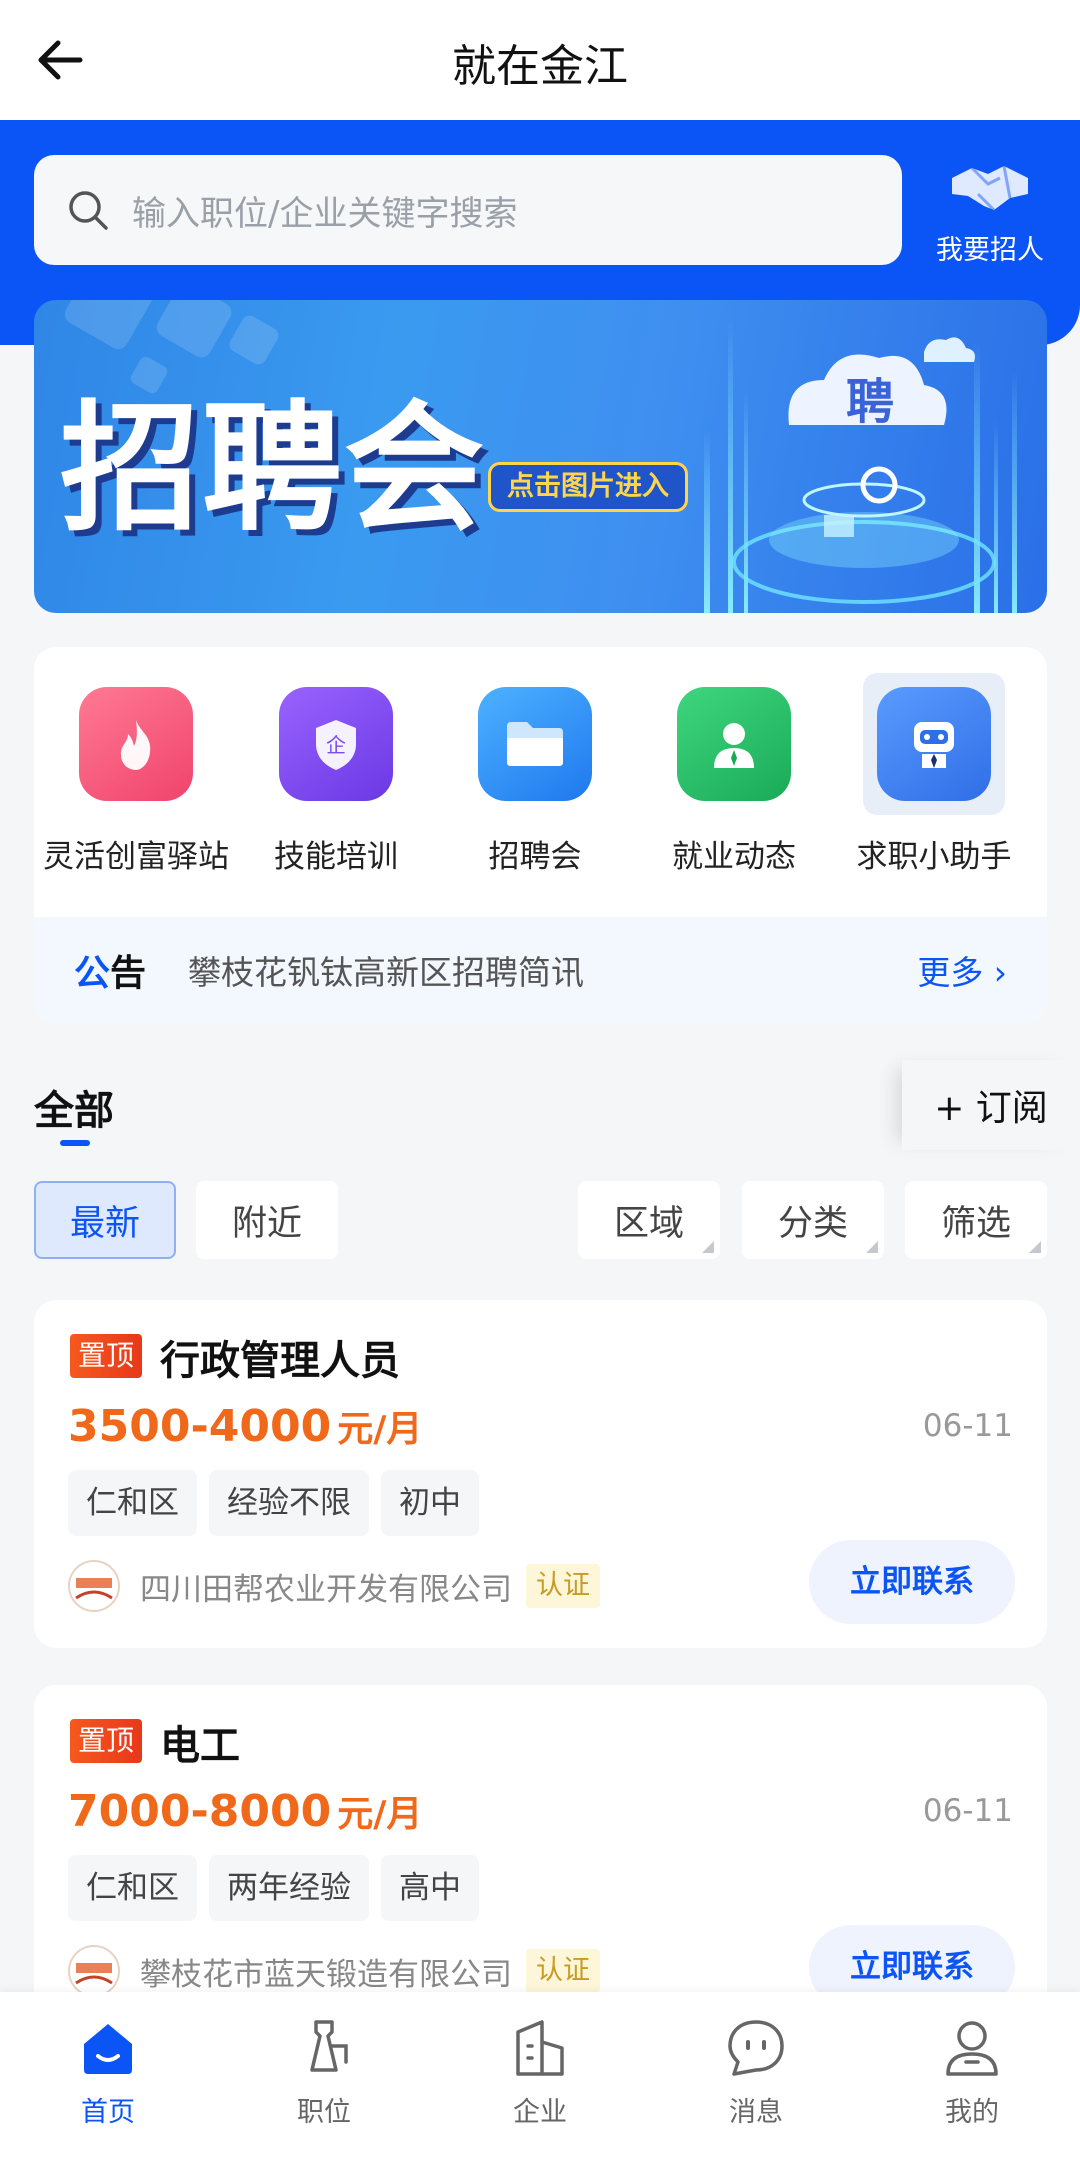 The width and height of the screenshot is (1080, 2183). What do you see at coordinates (813, 1220) in the screenshot?
I see `filter-category: 分类` at bounding box center [813, 1220].